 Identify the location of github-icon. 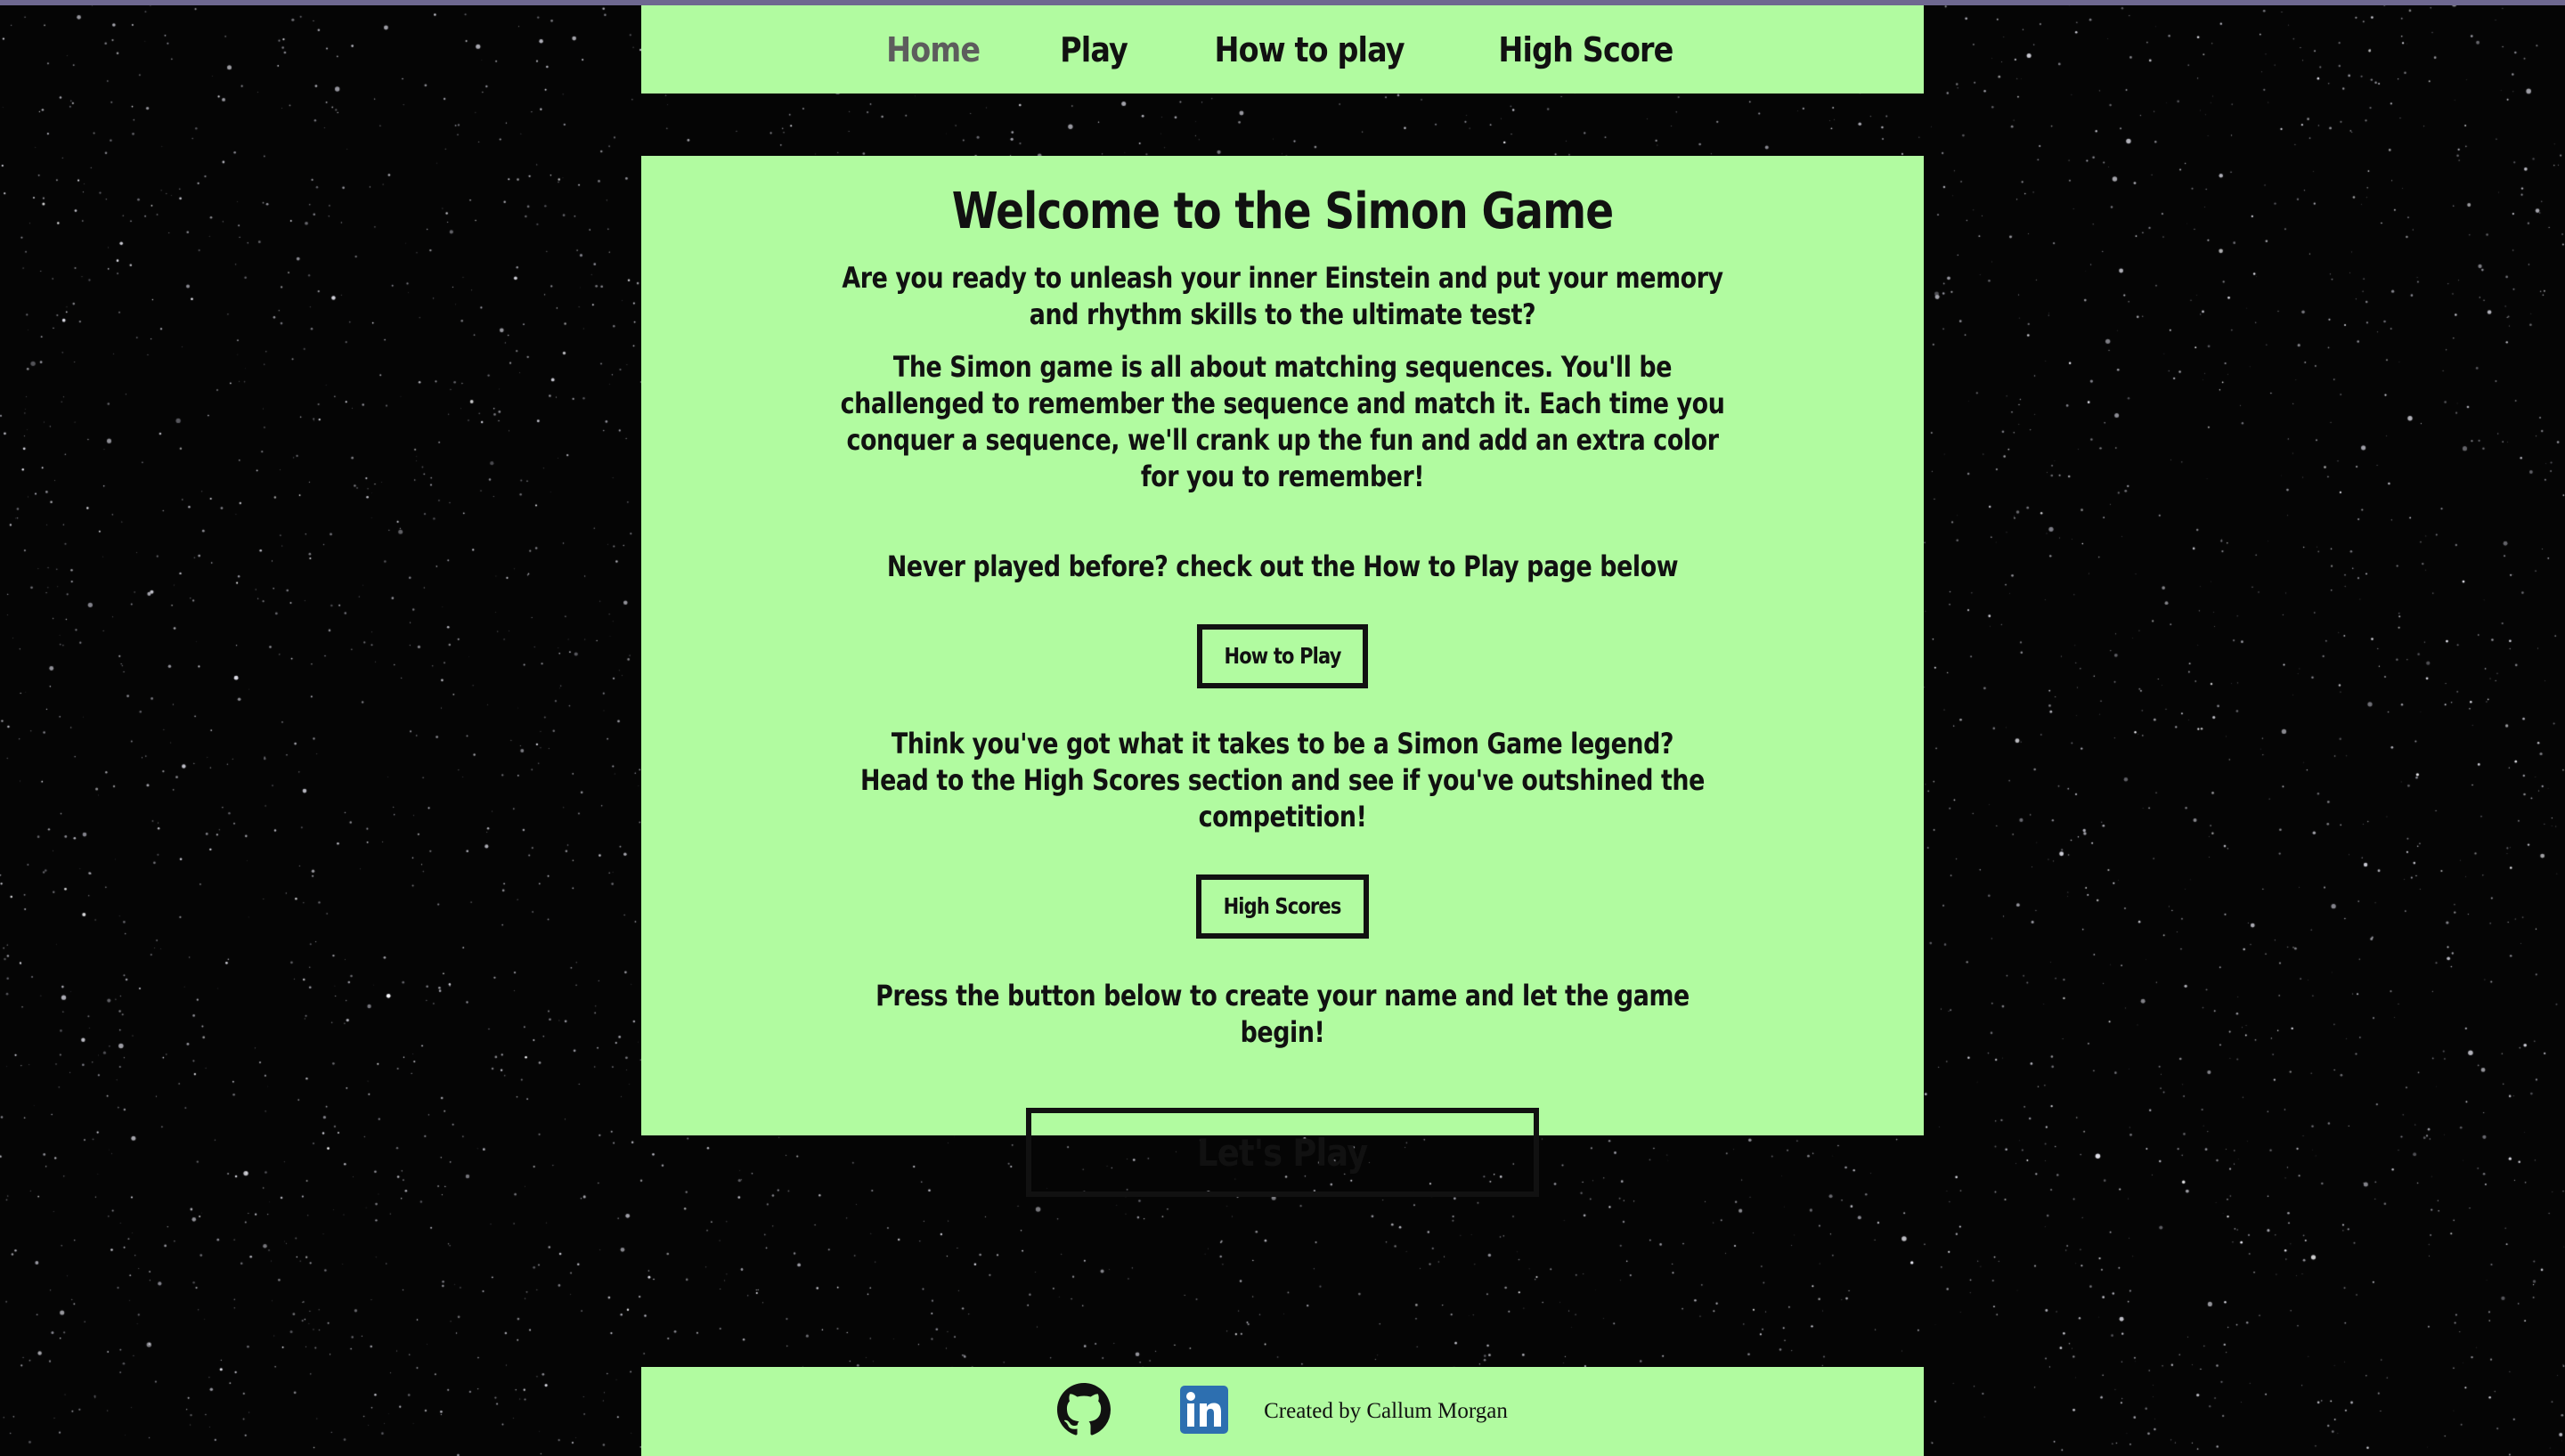
(1084, 1411).